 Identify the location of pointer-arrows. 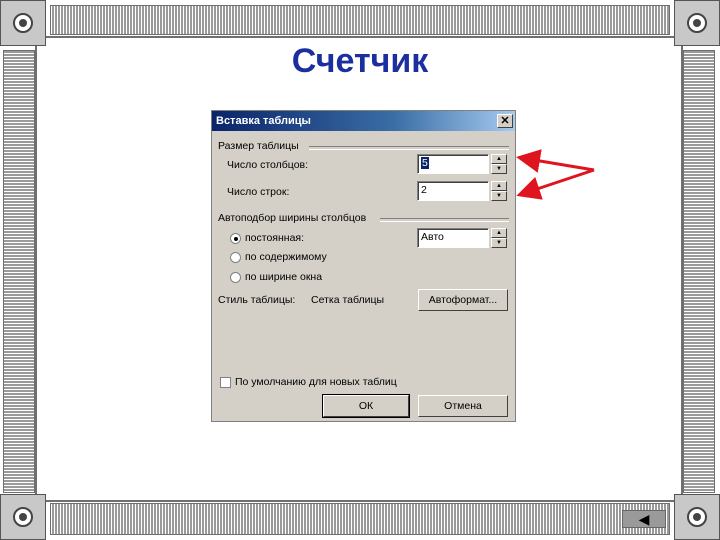
(555, 174).